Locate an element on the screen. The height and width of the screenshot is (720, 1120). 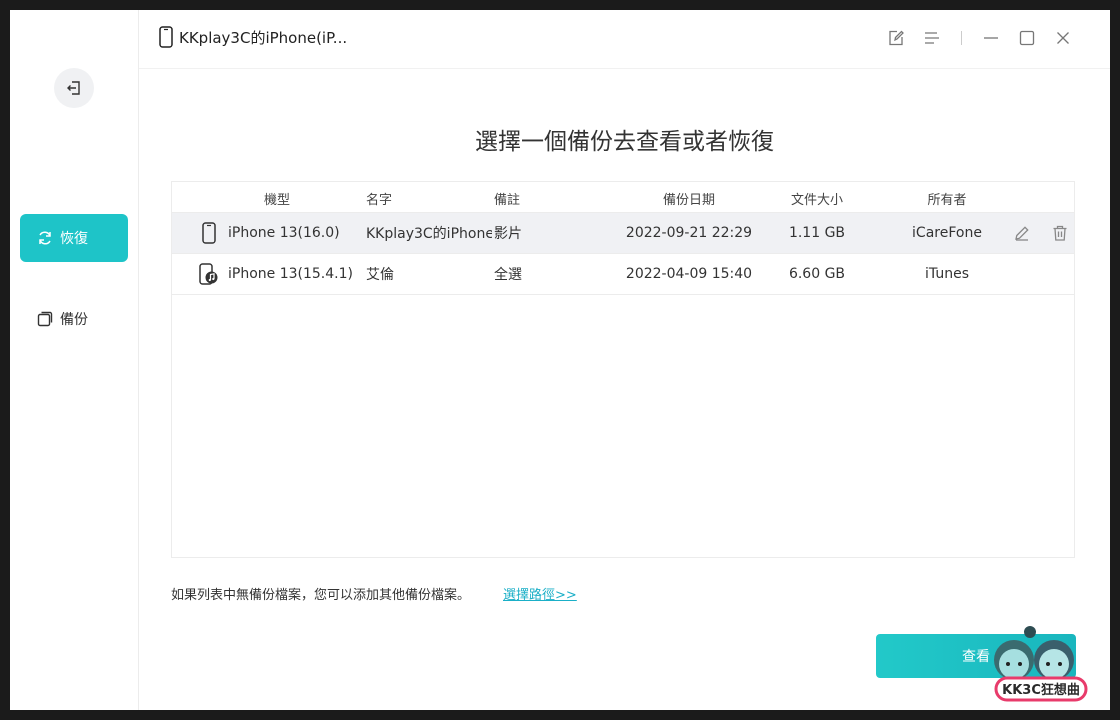
row-date: 2022-09-21 22:29 is located at coordinates (689, 233).